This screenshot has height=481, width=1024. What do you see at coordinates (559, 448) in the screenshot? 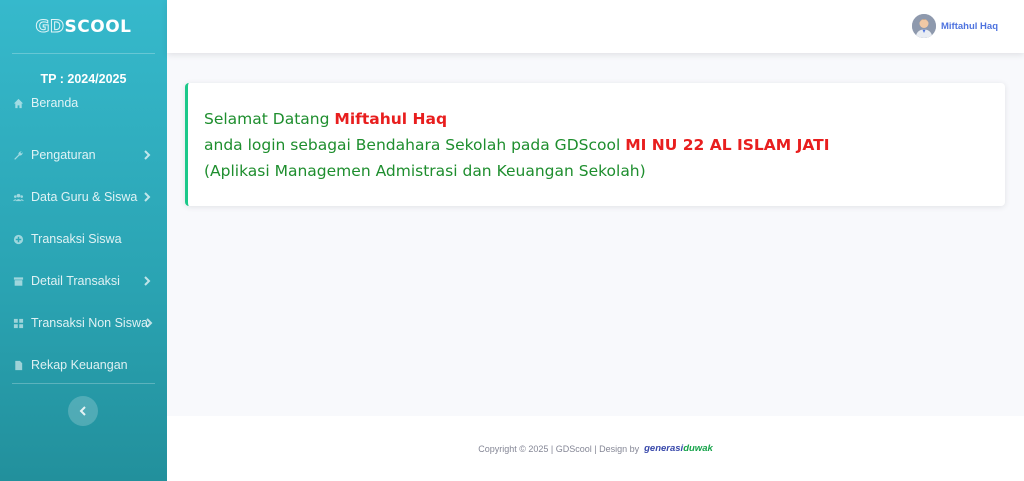
I see `copyright-text: Copyright © 2025 | GDScool | Design by` at bounding box center [559, 448].